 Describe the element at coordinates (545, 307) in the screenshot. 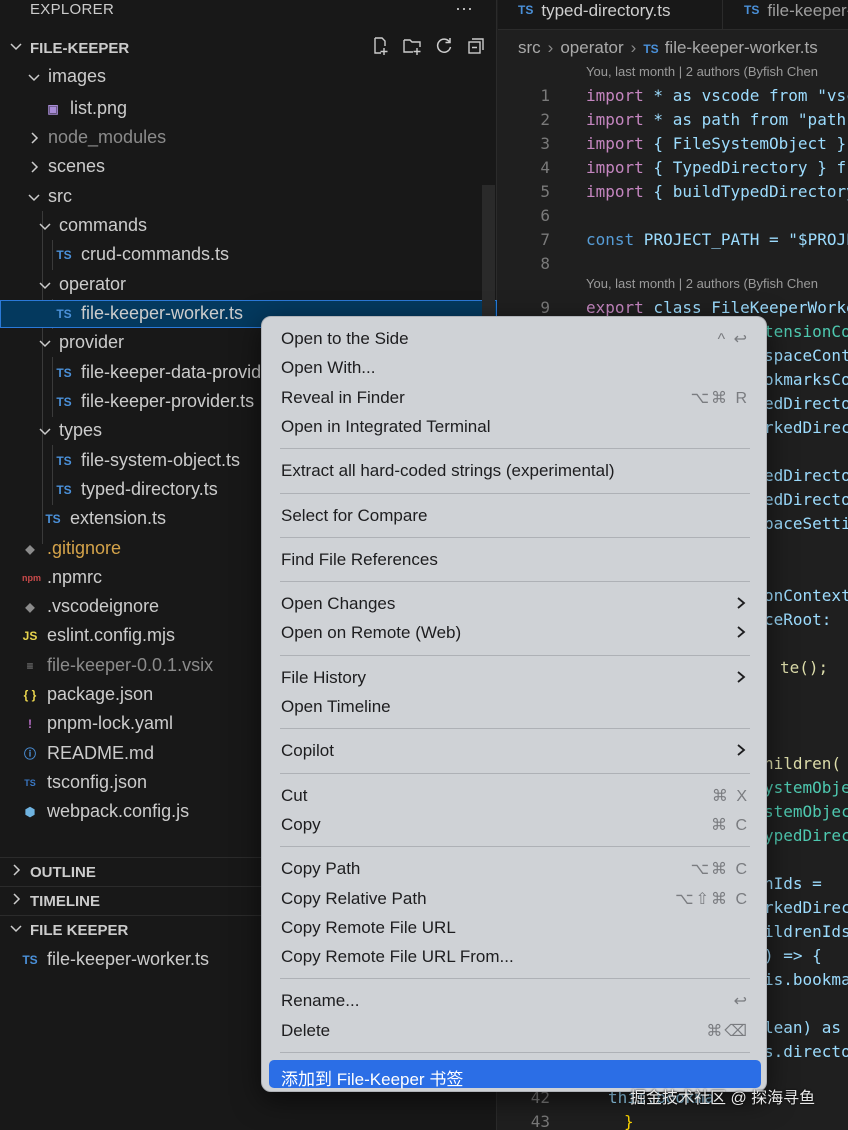

I see `line-number: 9` at that location.